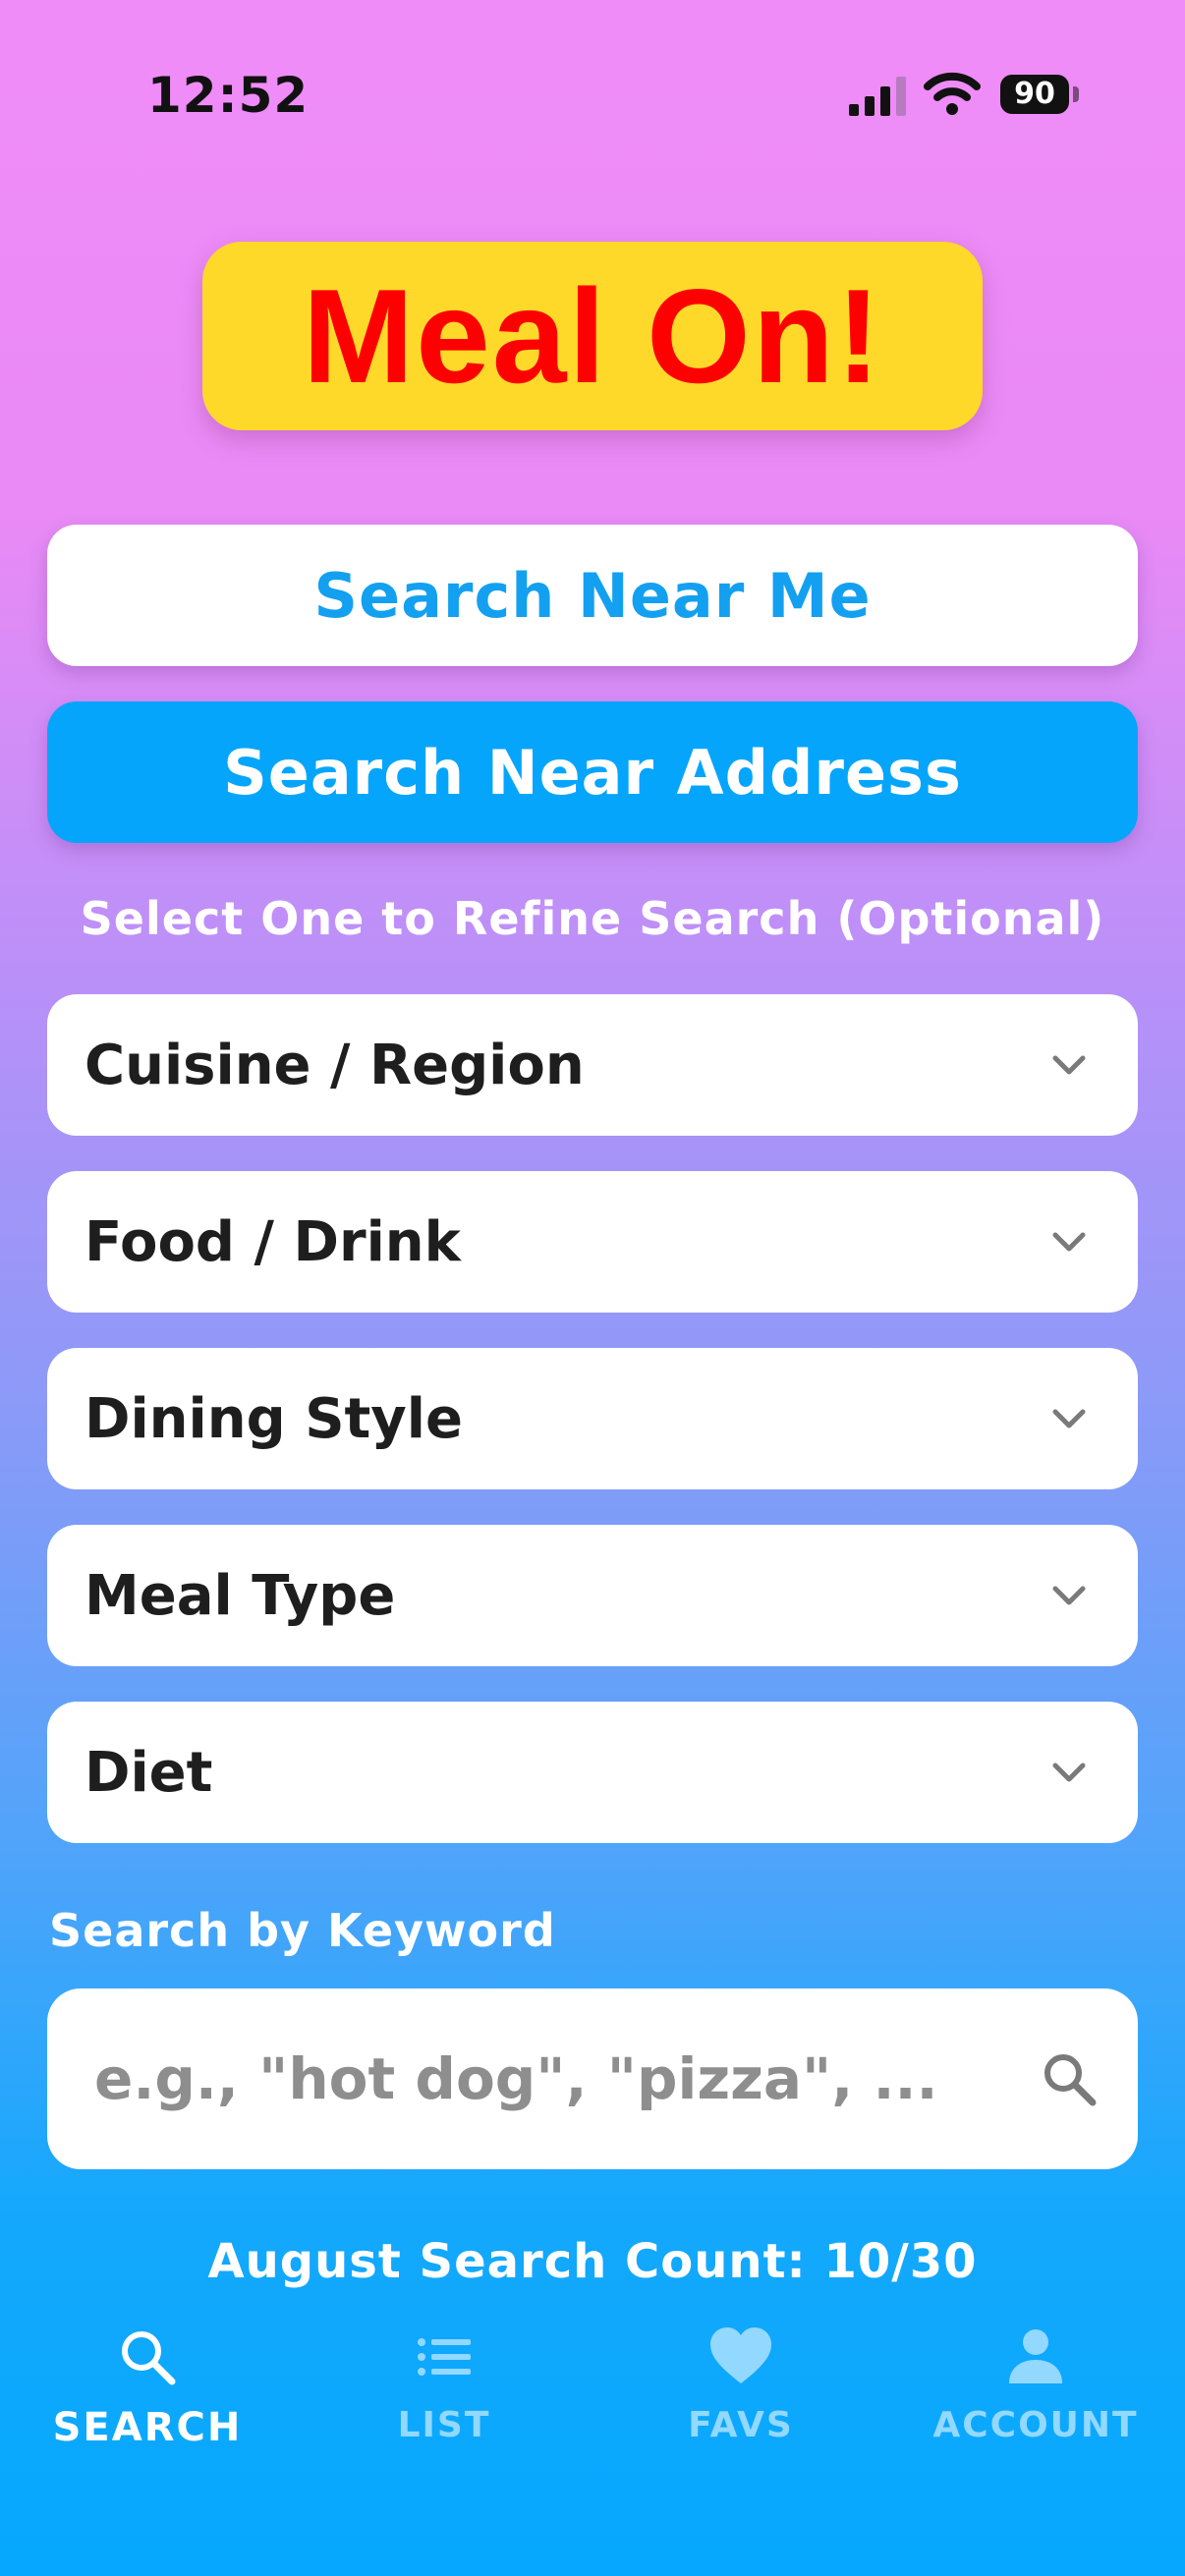  What do you see at coordinates (592, 1418) in the screenshot?
I see `dropdown-dining-style: Dining Style` at bounding box center [592, 1418].